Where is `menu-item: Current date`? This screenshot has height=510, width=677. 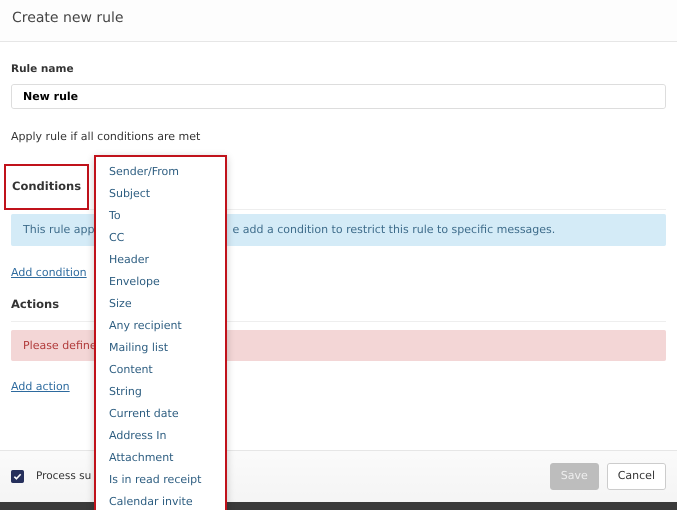
menu-item: Current date is located at coordinates (160, 414).